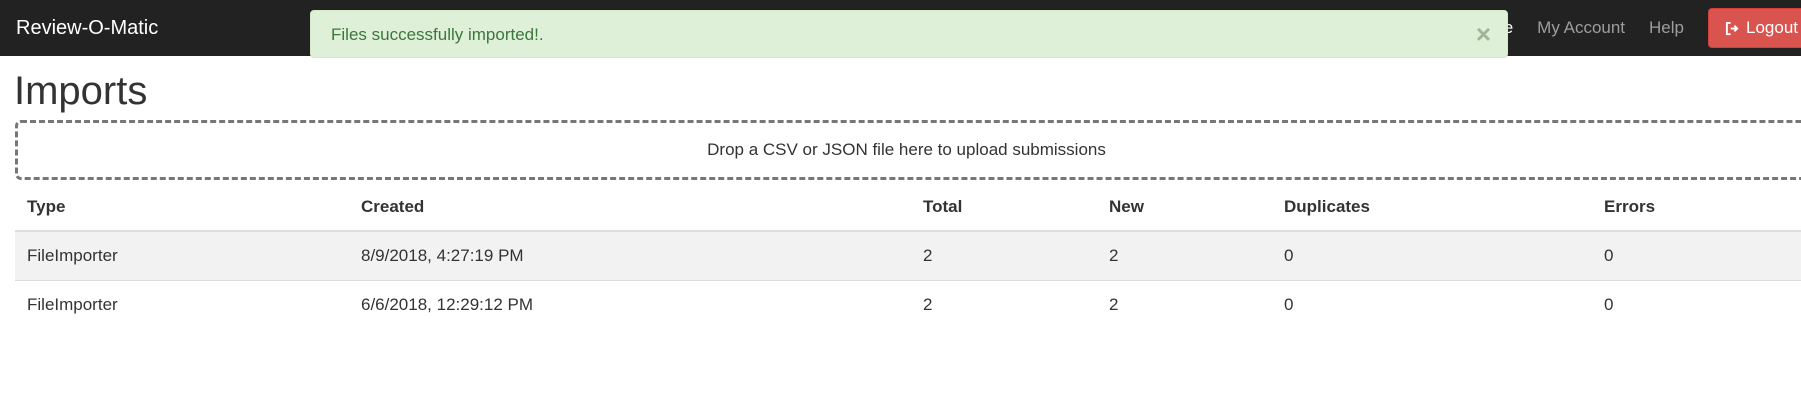 The image size is (1801, 409). Describe the element at coordinates (1732, 28) in the screenshot. I see `sign-out-icon` at that location.